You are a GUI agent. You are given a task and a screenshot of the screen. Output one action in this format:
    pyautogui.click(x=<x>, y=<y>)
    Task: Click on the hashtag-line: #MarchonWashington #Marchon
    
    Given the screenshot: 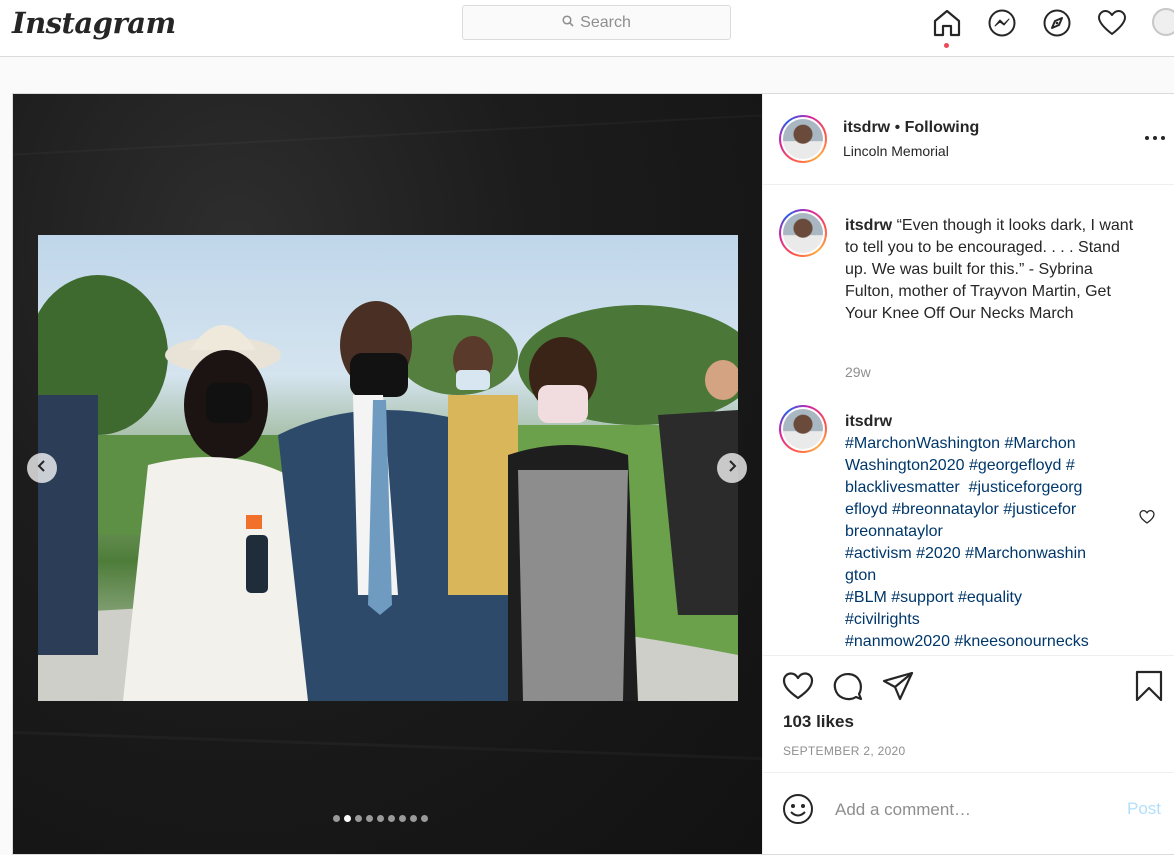 What is the action you would take?
    pyautogui.click(x=992, y=444)
    